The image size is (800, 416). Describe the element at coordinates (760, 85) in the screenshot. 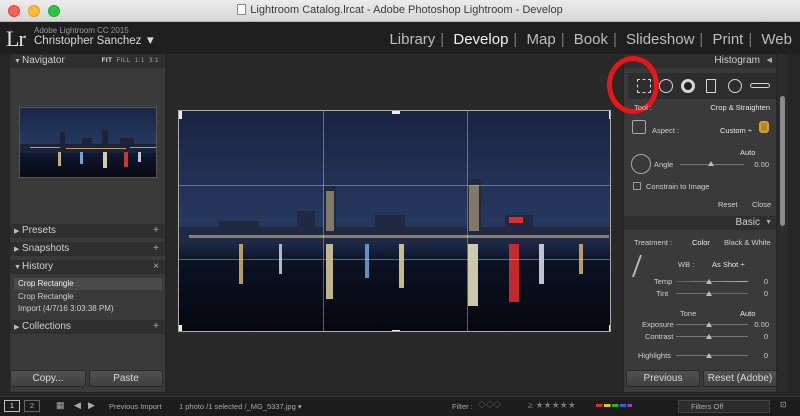

I see `adjustment-brush-tool-icon` at that location.